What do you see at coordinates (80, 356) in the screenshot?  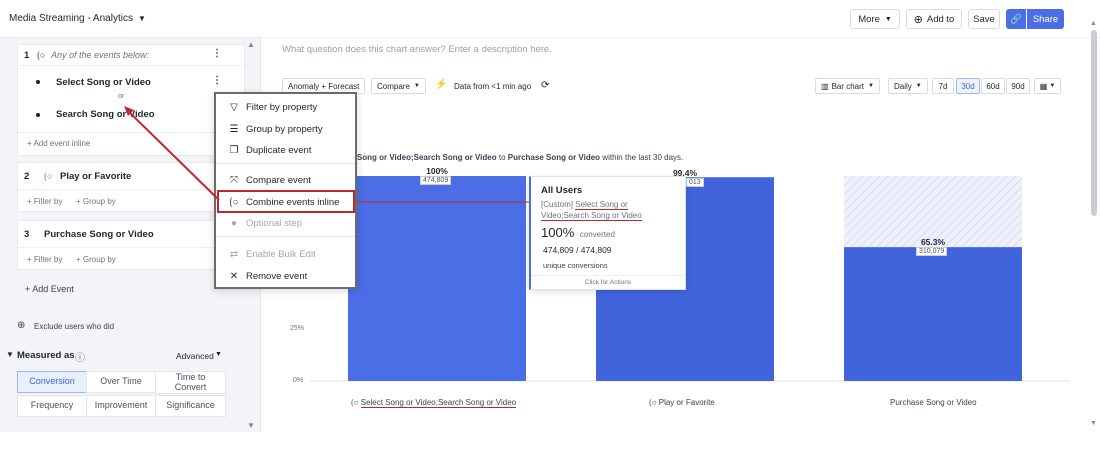 I see `info-icon: ⓘ` at bounding box center [80, 356].